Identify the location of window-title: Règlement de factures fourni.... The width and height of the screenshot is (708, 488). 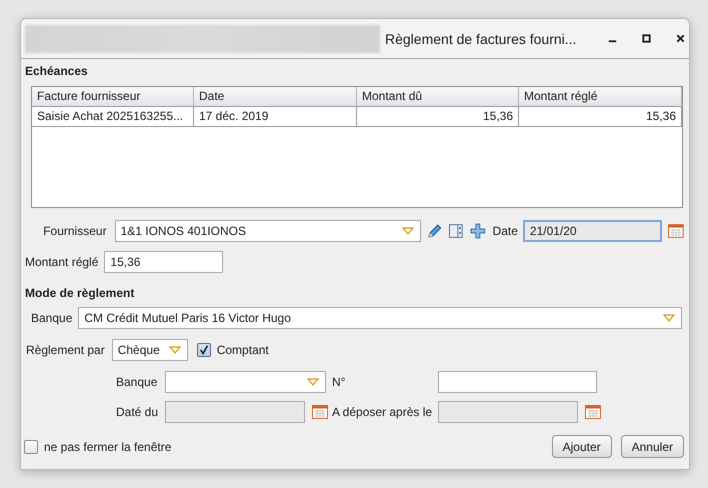
(481, 38).